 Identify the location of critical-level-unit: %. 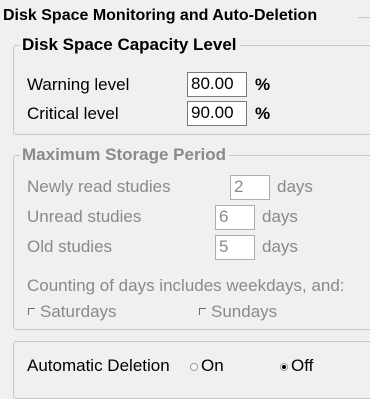
(263, 113).